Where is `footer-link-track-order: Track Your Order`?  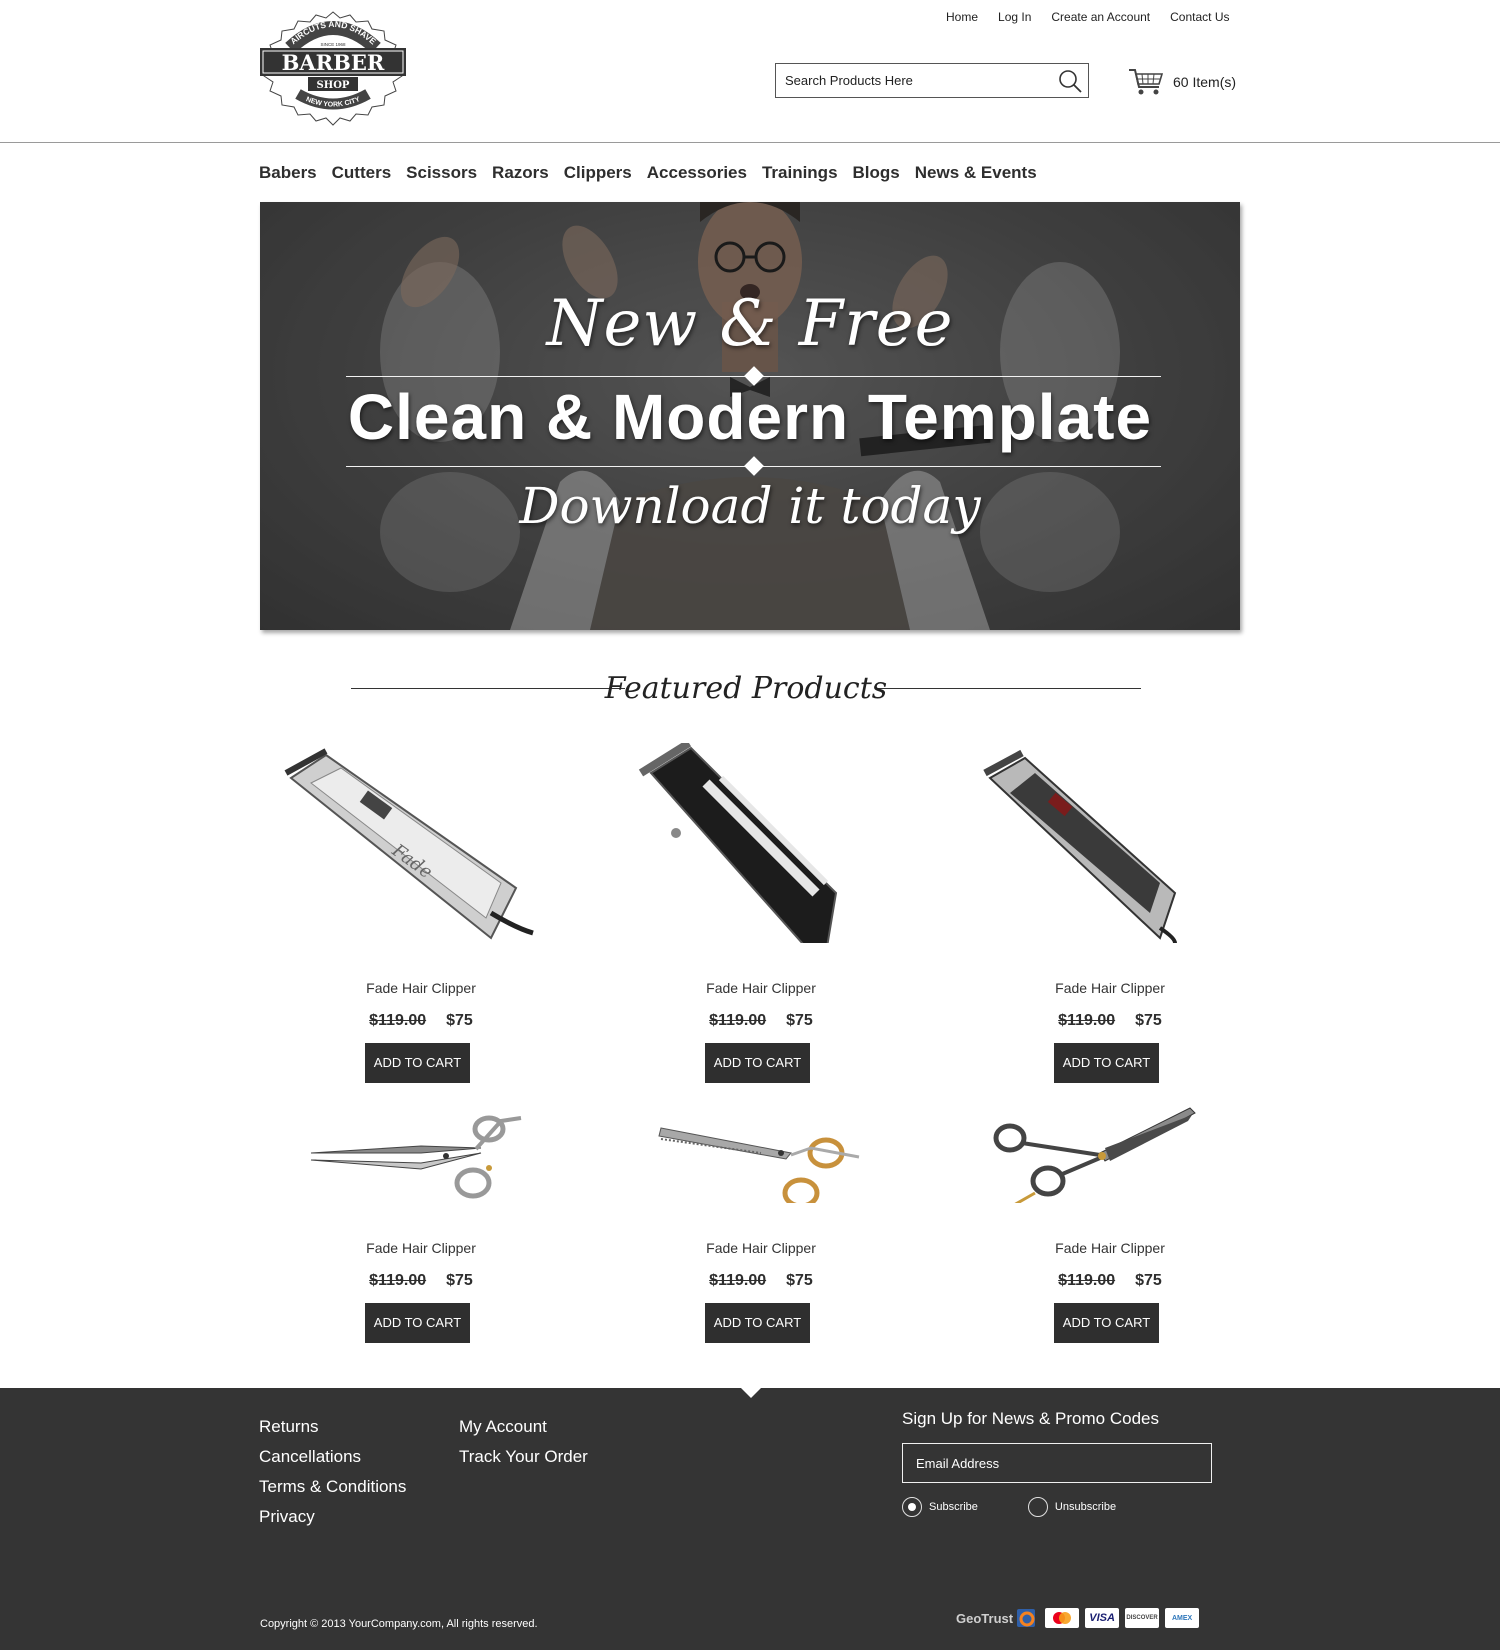 footer-link-track-order: Track Your Order is located at coordinates (523, 1457).